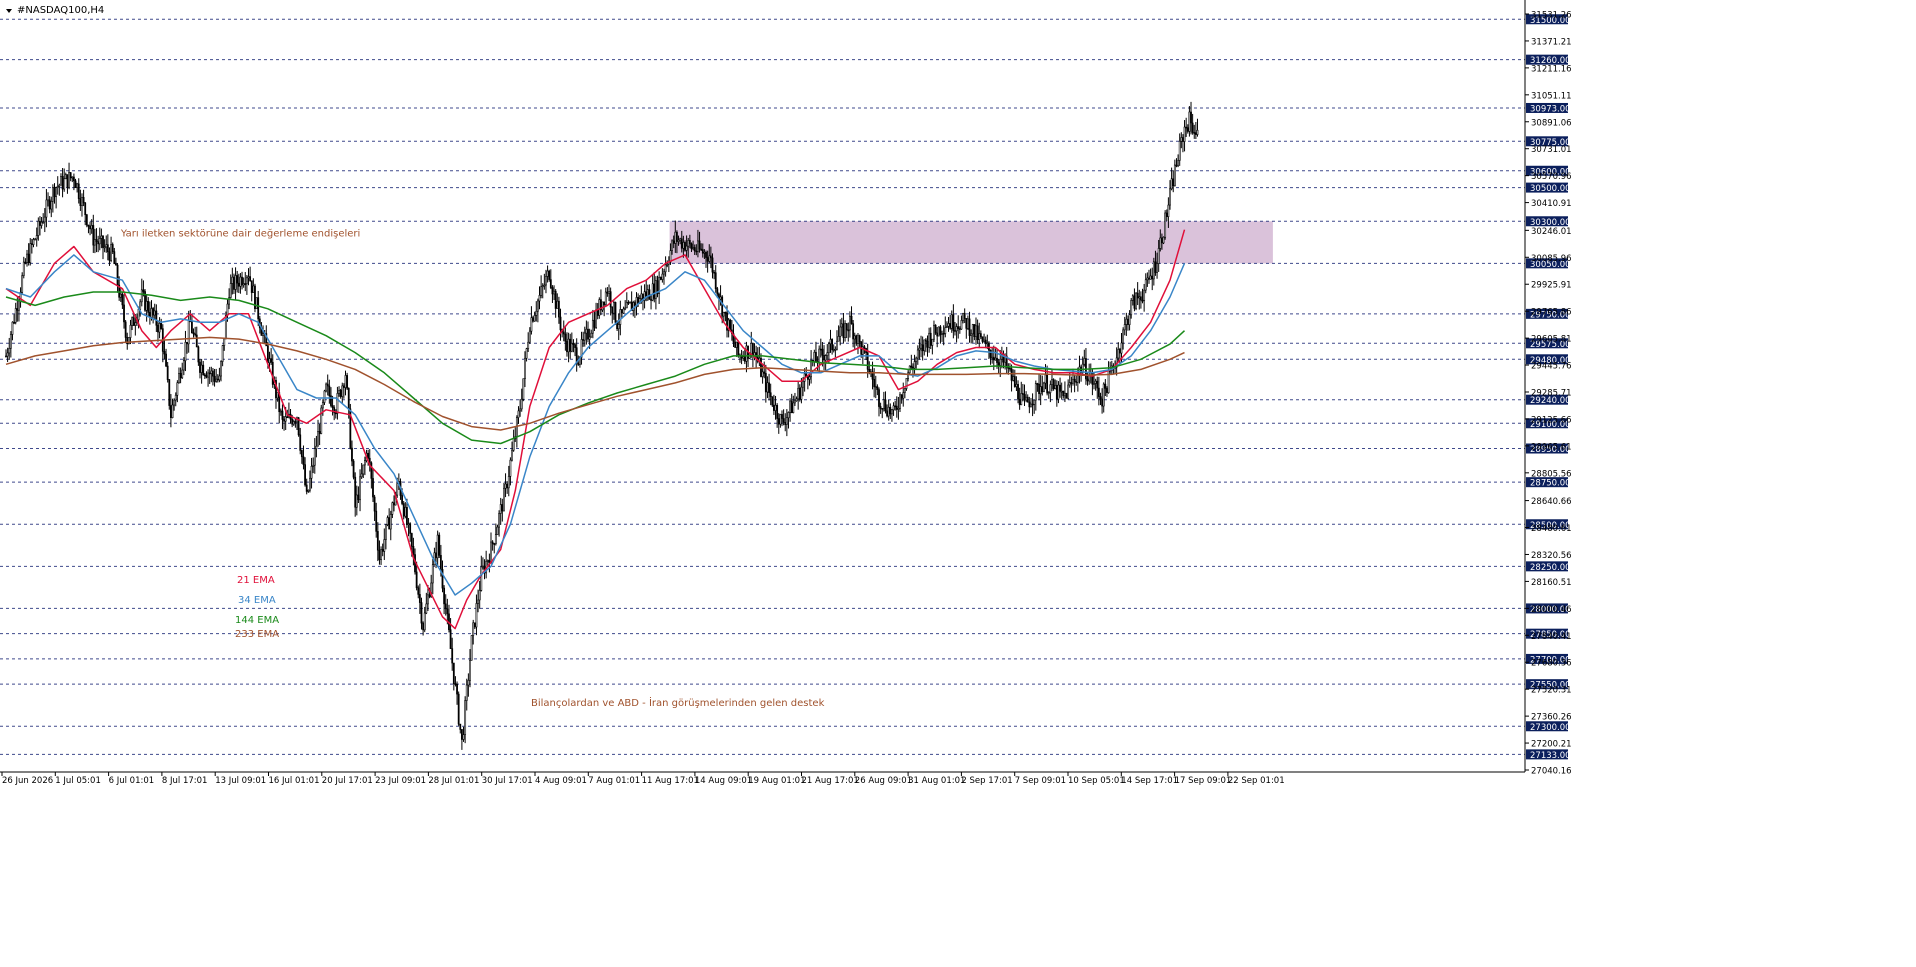 This screenshot has width=1916, height=967. I want to click on level-price-label: 30500.00, so click(1550, 189).